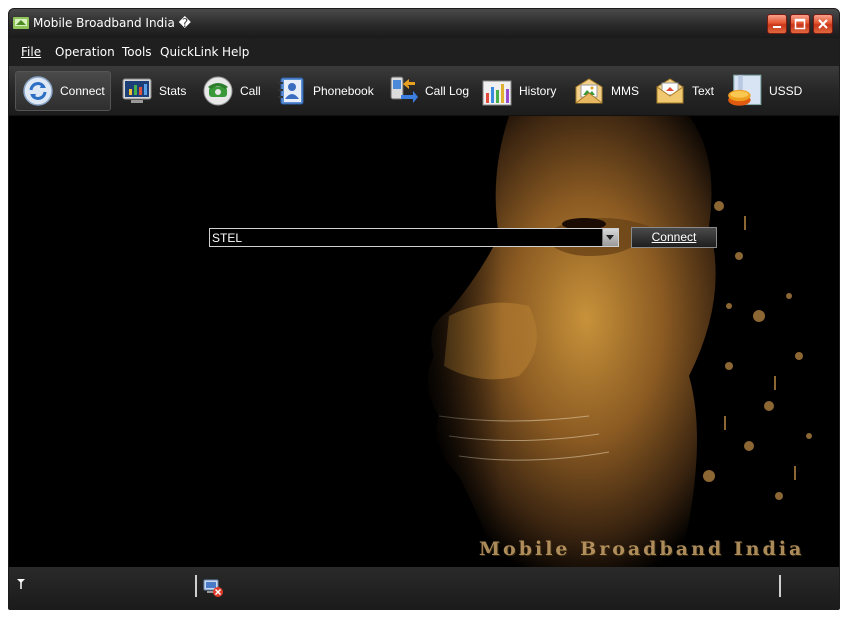  I want to click on toolbar-stats-button: Stats, so click(153, 91).